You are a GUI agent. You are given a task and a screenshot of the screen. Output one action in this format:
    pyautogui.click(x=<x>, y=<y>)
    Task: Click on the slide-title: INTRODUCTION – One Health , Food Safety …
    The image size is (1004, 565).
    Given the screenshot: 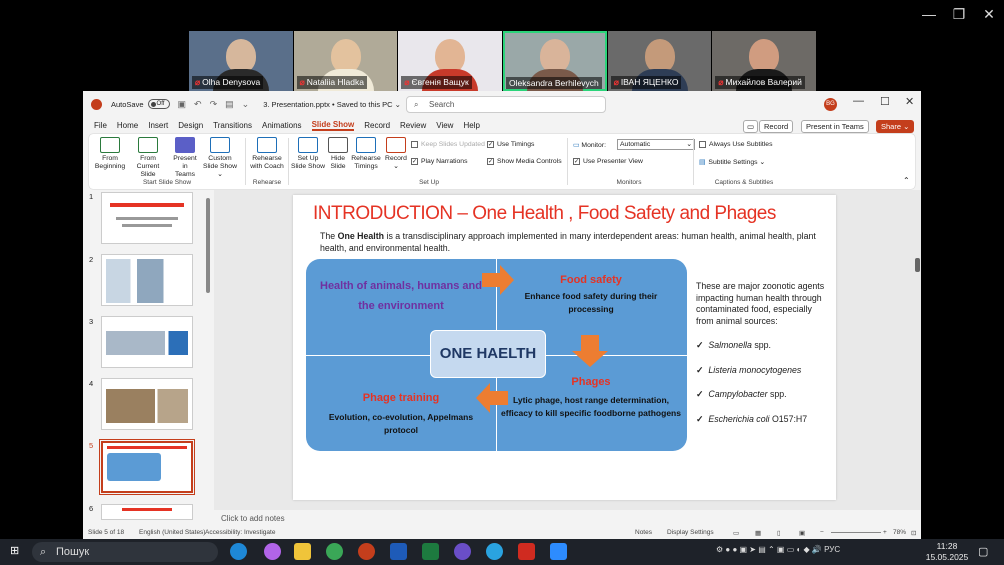 What is the action you would take?
    pyautogui.click(x=573, y=214)
    